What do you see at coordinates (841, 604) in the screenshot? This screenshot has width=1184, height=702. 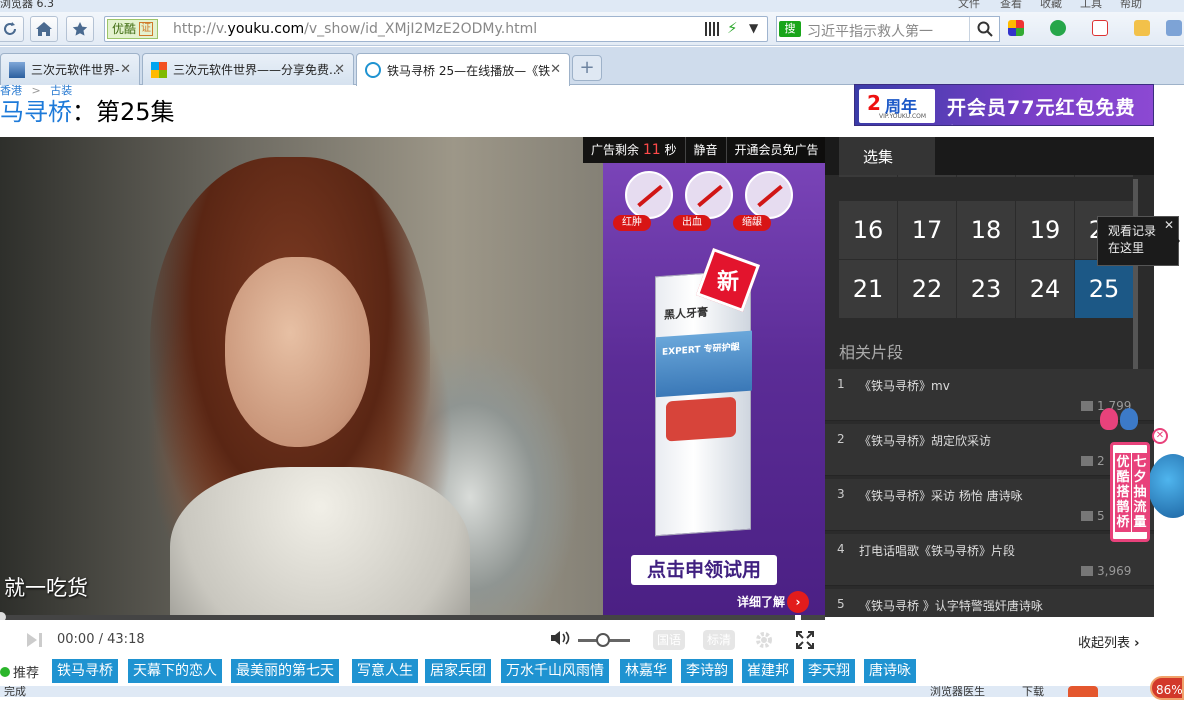 I see `related-index: 5` at bounding box center [841, 604].